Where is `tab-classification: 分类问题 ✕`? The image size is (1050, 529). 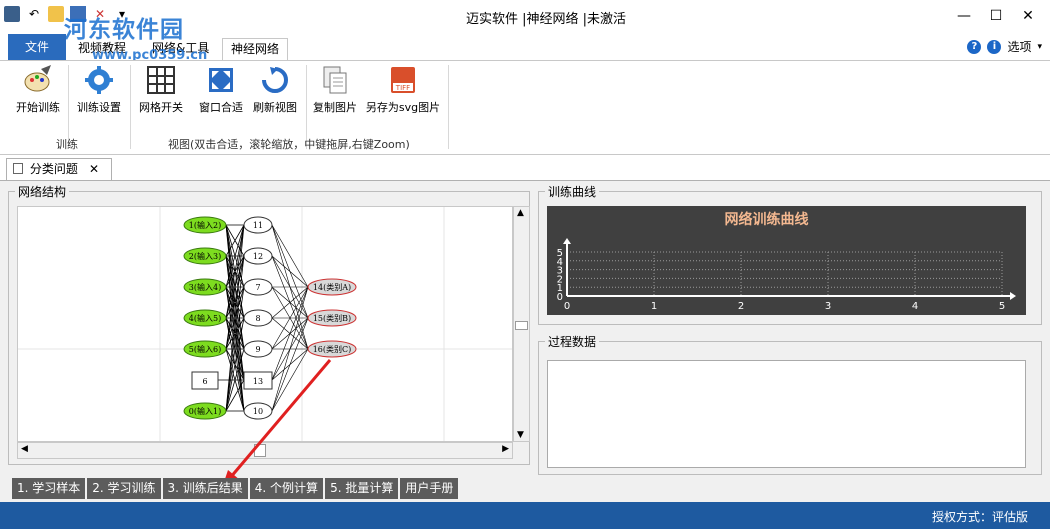
tab-classification: 分类问题 ✕ is located at coordinates (59, 169).